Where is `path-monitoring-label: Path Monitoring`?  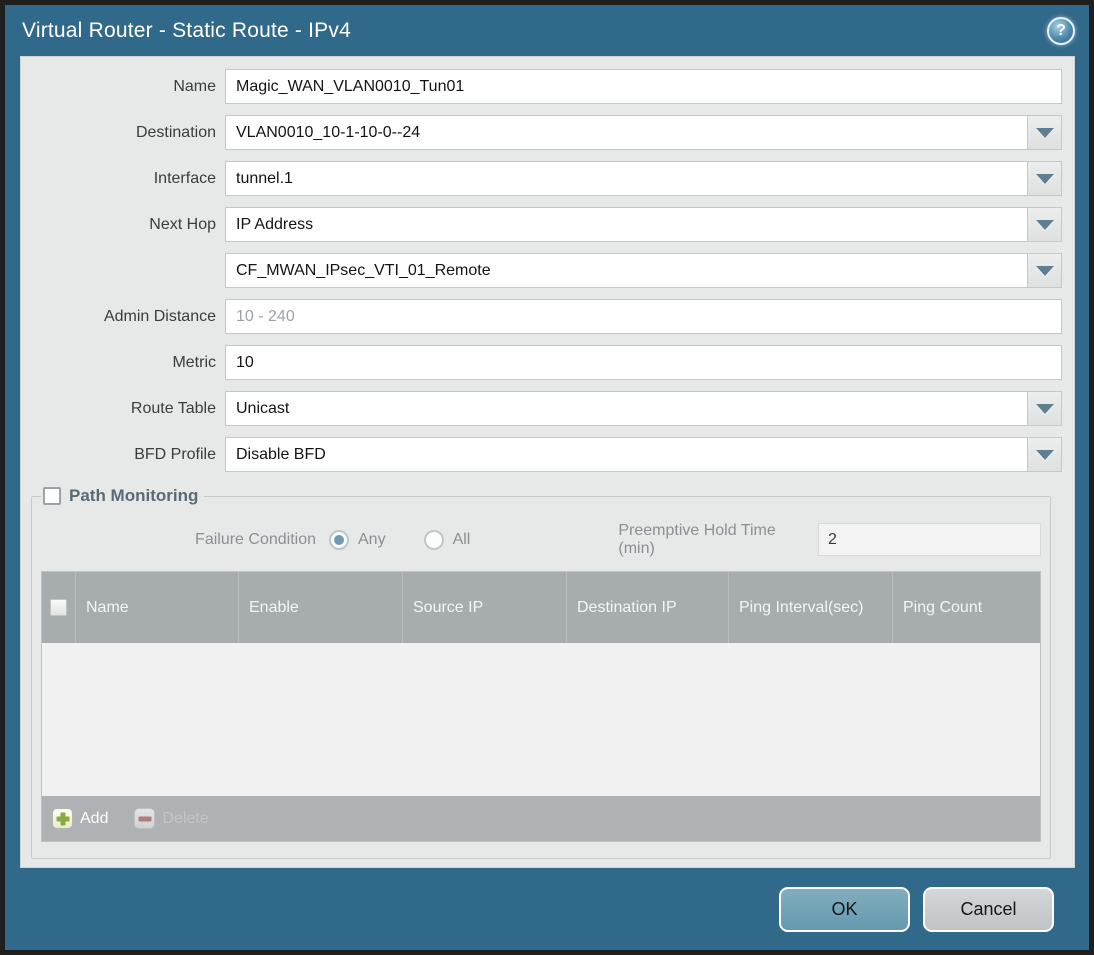 path-monitoring-label: Path Monitoring is located at coordinates (134, 495).